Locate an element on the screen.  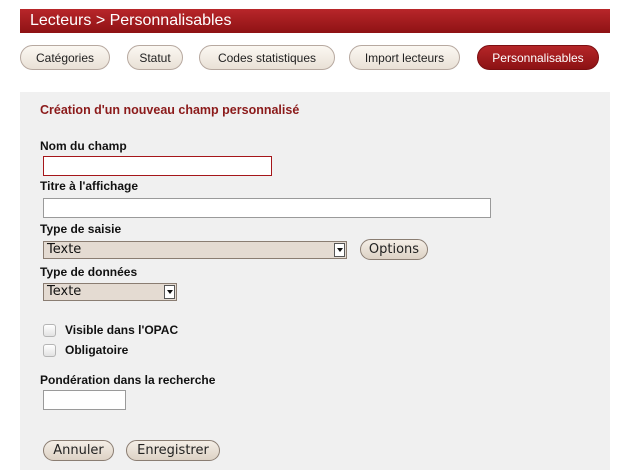
tab-categories: Catégories is located at coordinates (65, 57).